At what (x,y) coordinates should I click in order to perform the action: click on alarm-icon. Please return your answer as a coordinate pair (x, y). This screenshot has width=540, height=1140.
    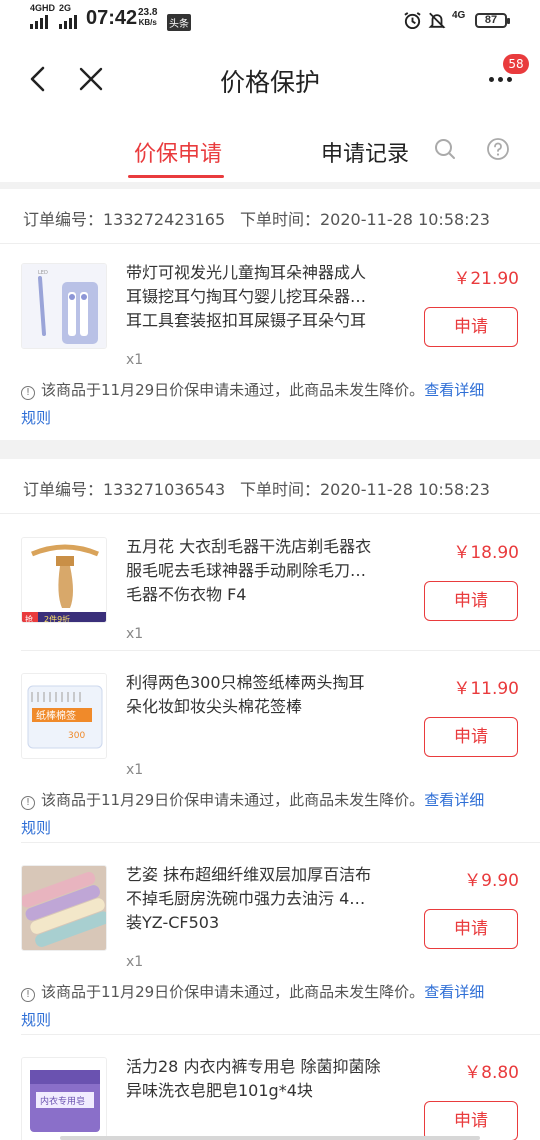
    Looking at the image, I should click on (412, 21).